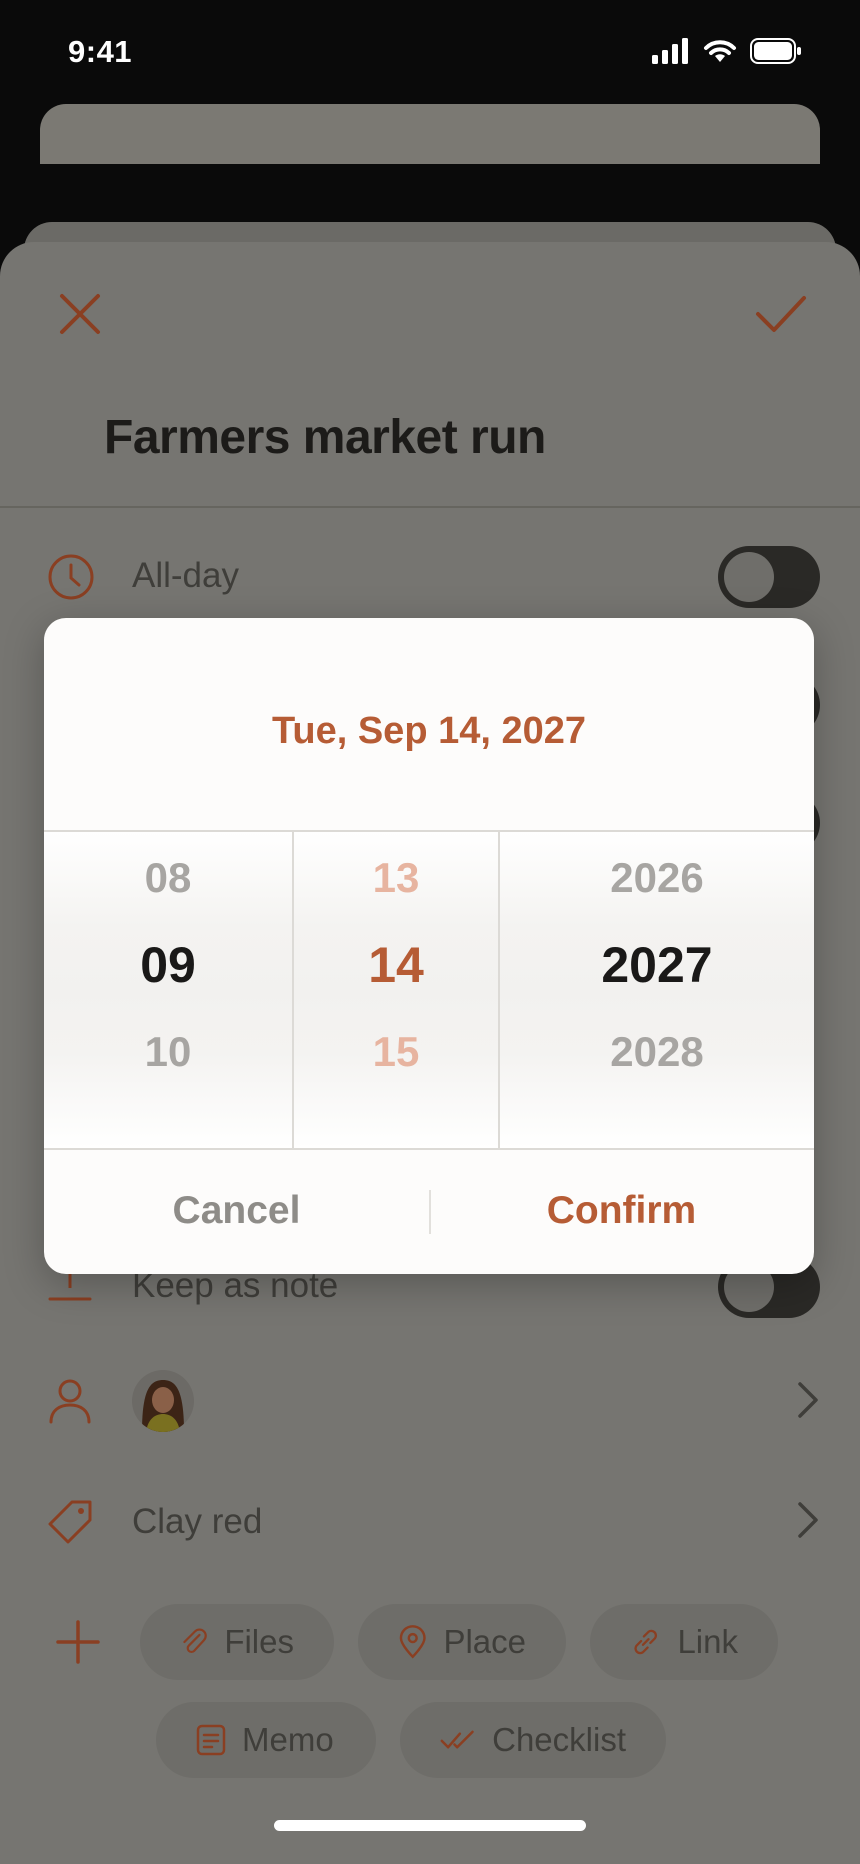  What do you see at coordinates (412, 1642) in the screenshot?
I see `map-pin-icon` at bounding box center [412, 1642].